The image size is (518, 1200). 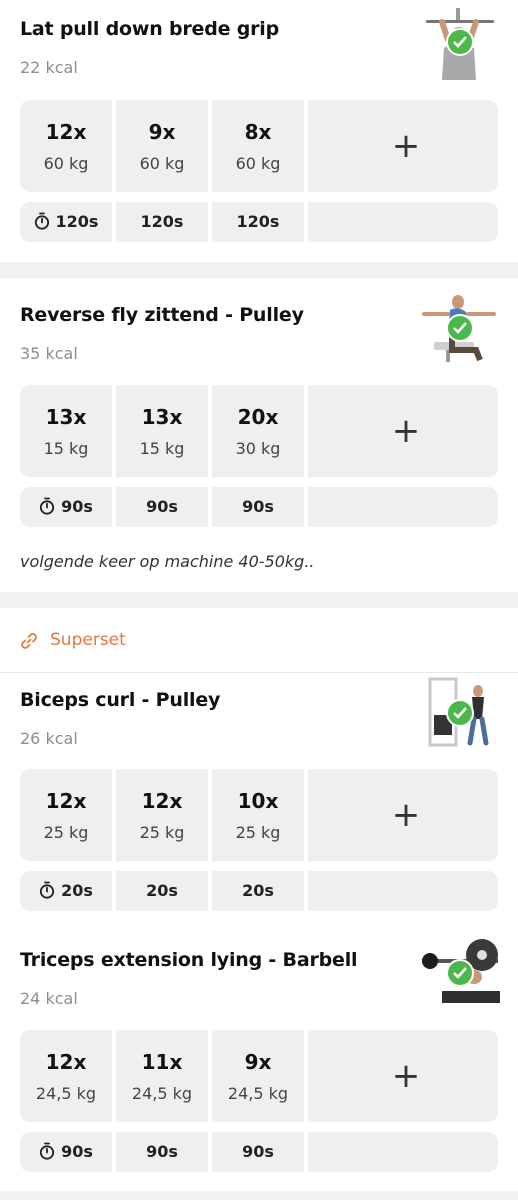 I want to click on sets-row: 12x 60 kg 9x 60 kg 8x 60 kg +, so click(x=259, y=146).